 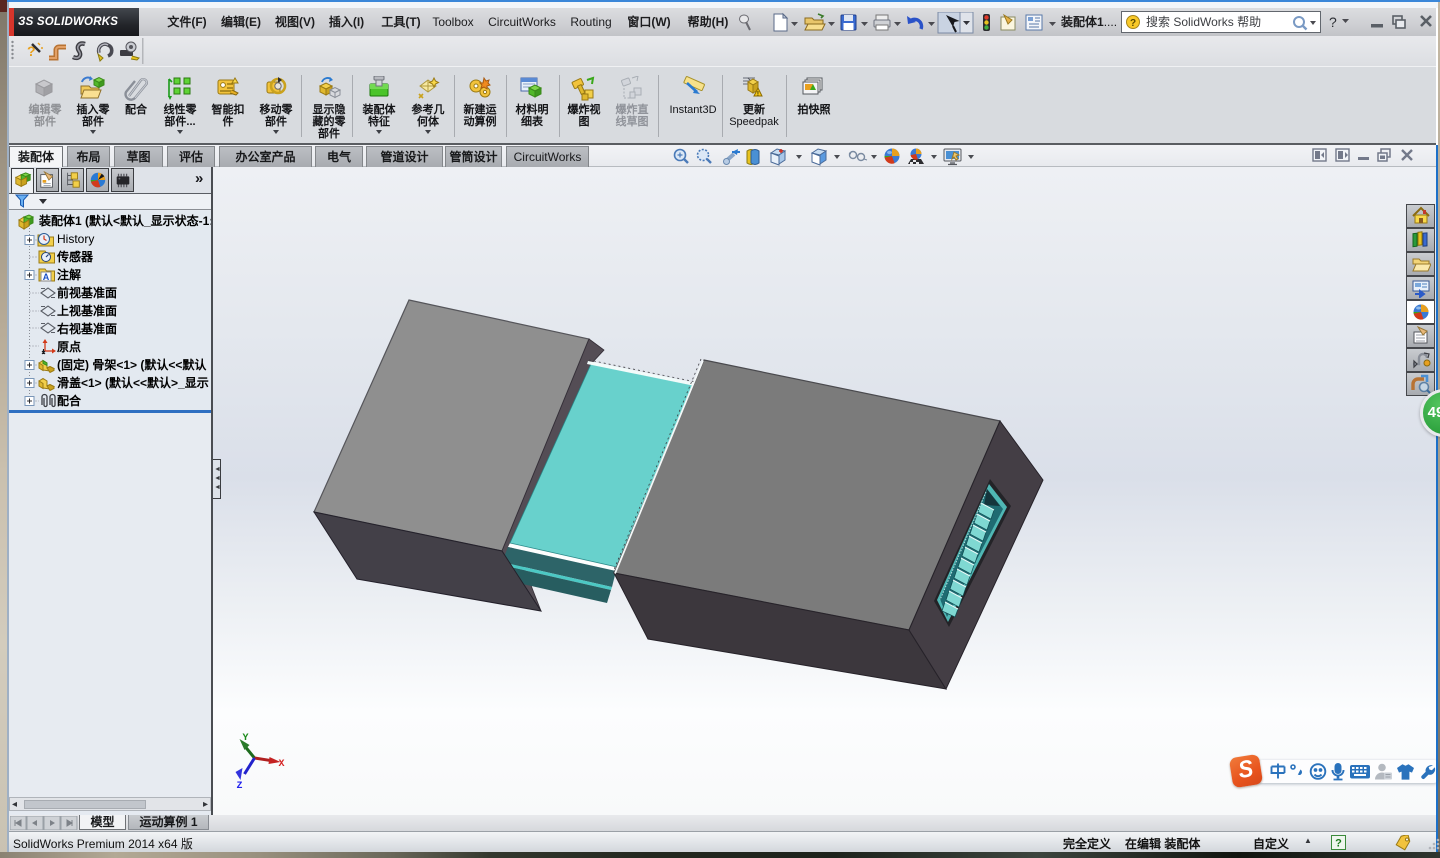 I want to click on svg-text: X, so click(x=282, y=764).